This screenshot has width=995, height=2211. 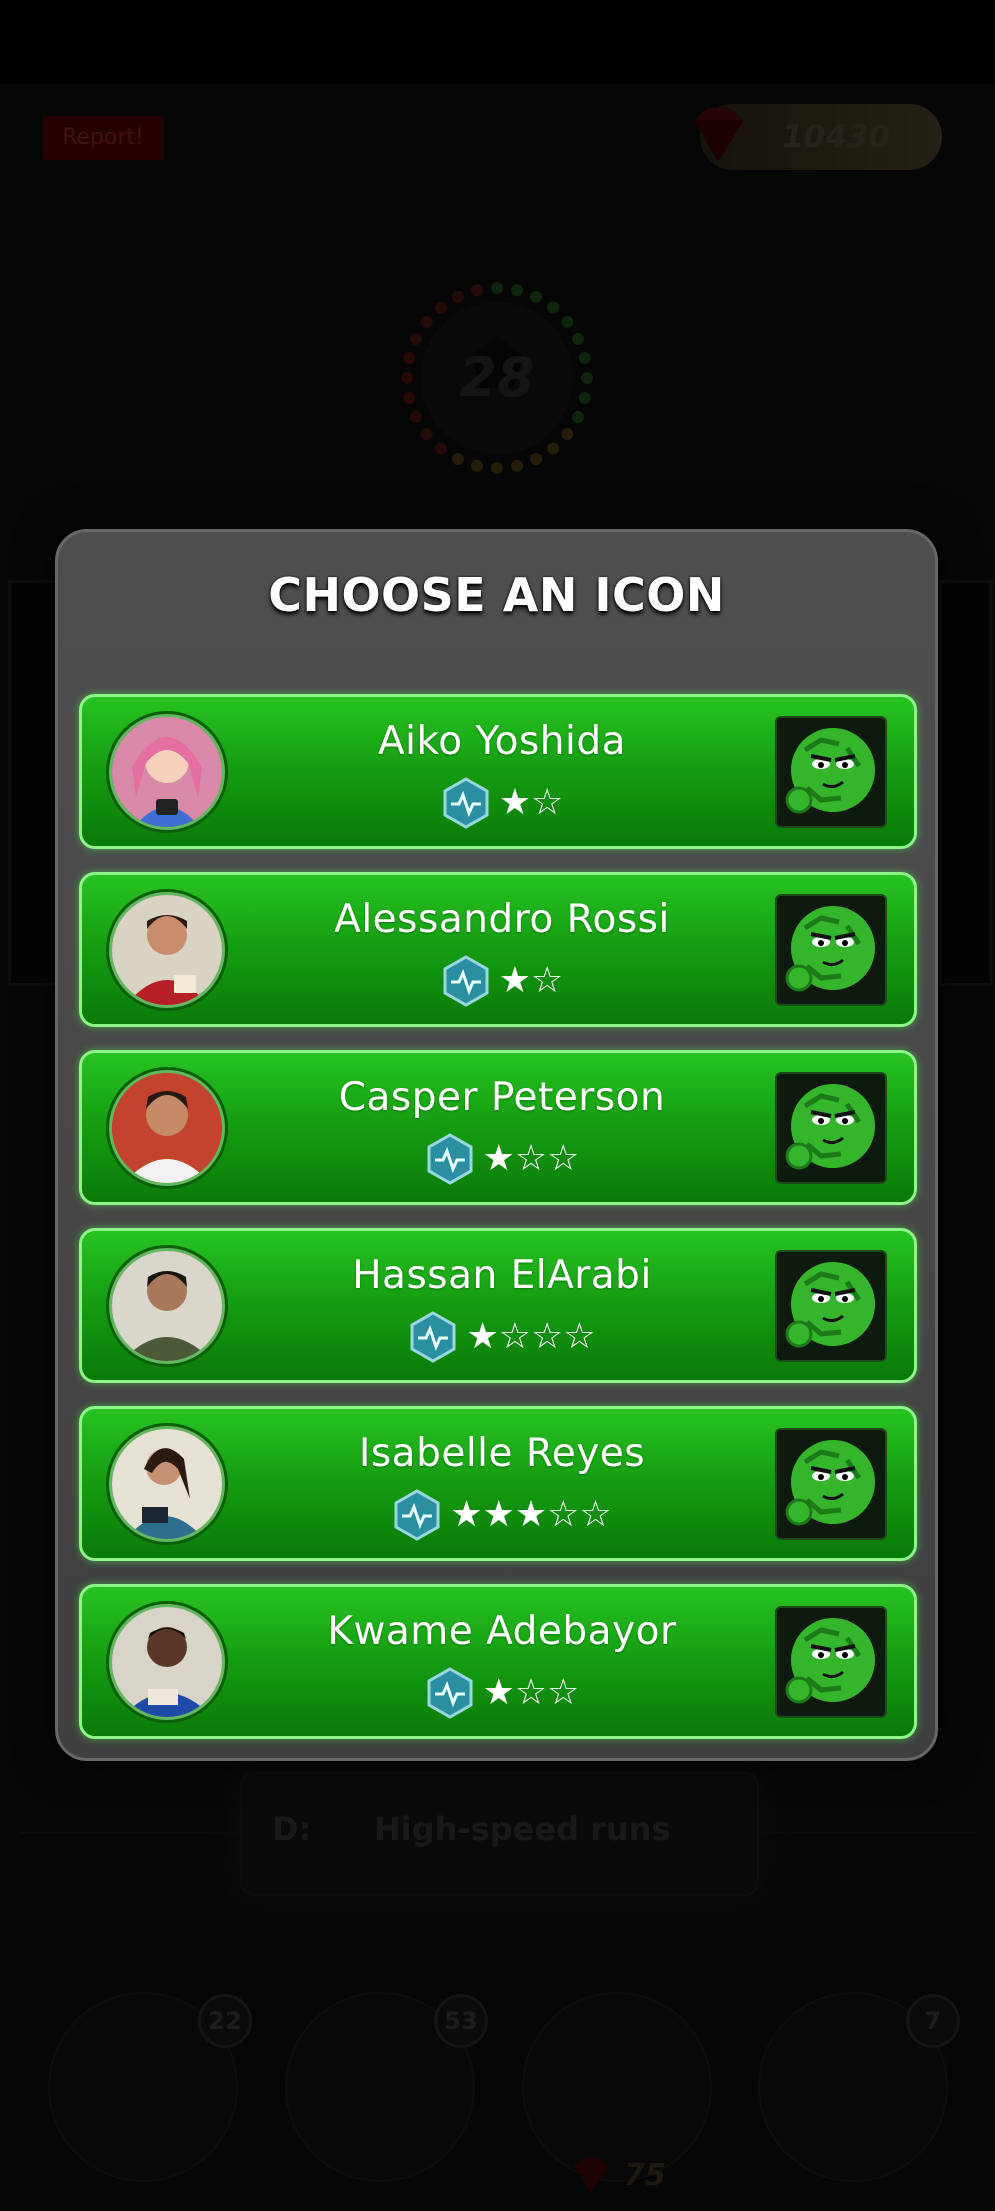 I want to click on icon-name: Kwame Adebayor, so click(x=502, y=1631).